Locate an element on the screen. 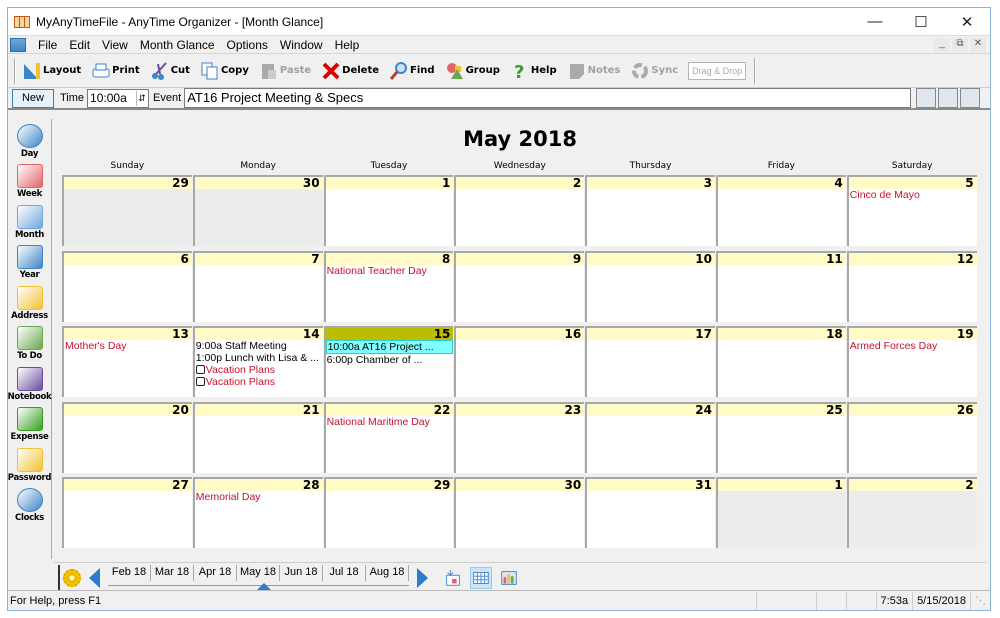  day-number: 14 is located at coordinates (258, 334).